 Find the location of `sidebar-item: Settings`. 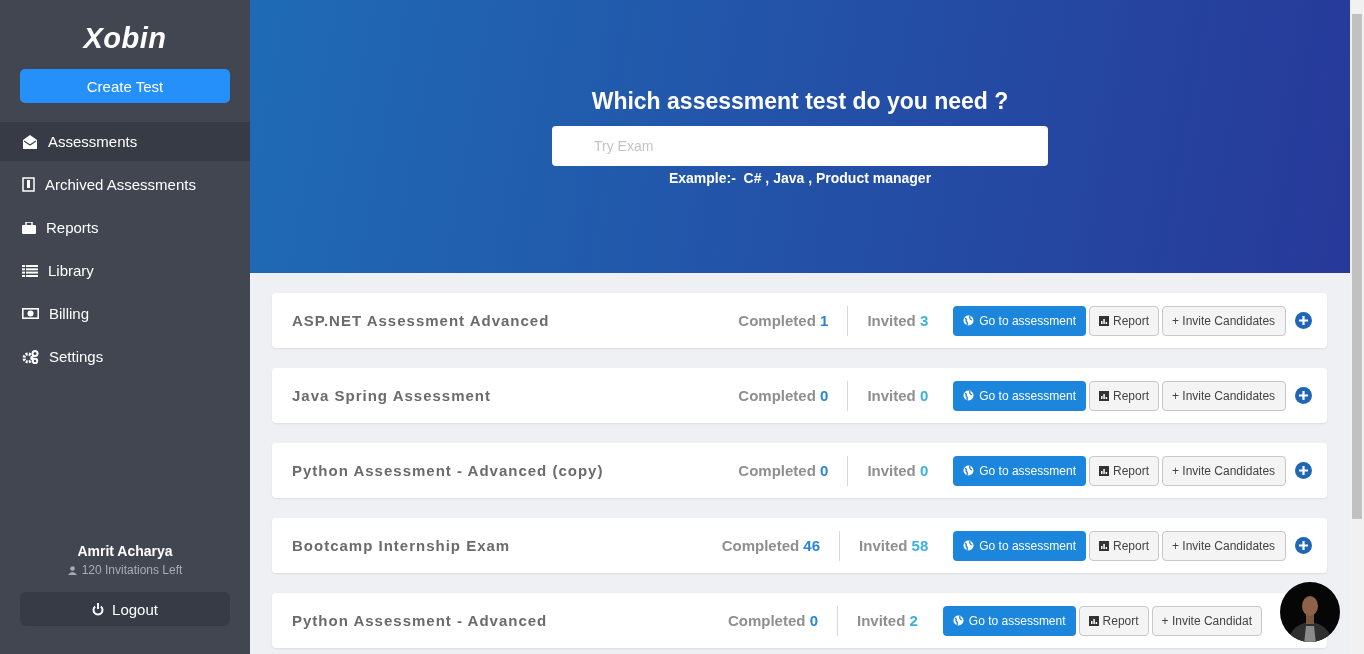

sidebar-item: Settings is located at coordinates (125, 356).